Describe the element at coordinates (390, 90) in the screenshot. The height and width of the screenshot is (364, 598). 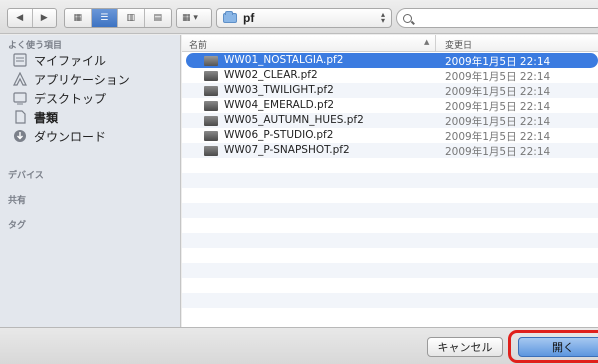
I see `file-row: WW03_TWILIGHT.pf2 2009年1月5日 22:14` at that location.